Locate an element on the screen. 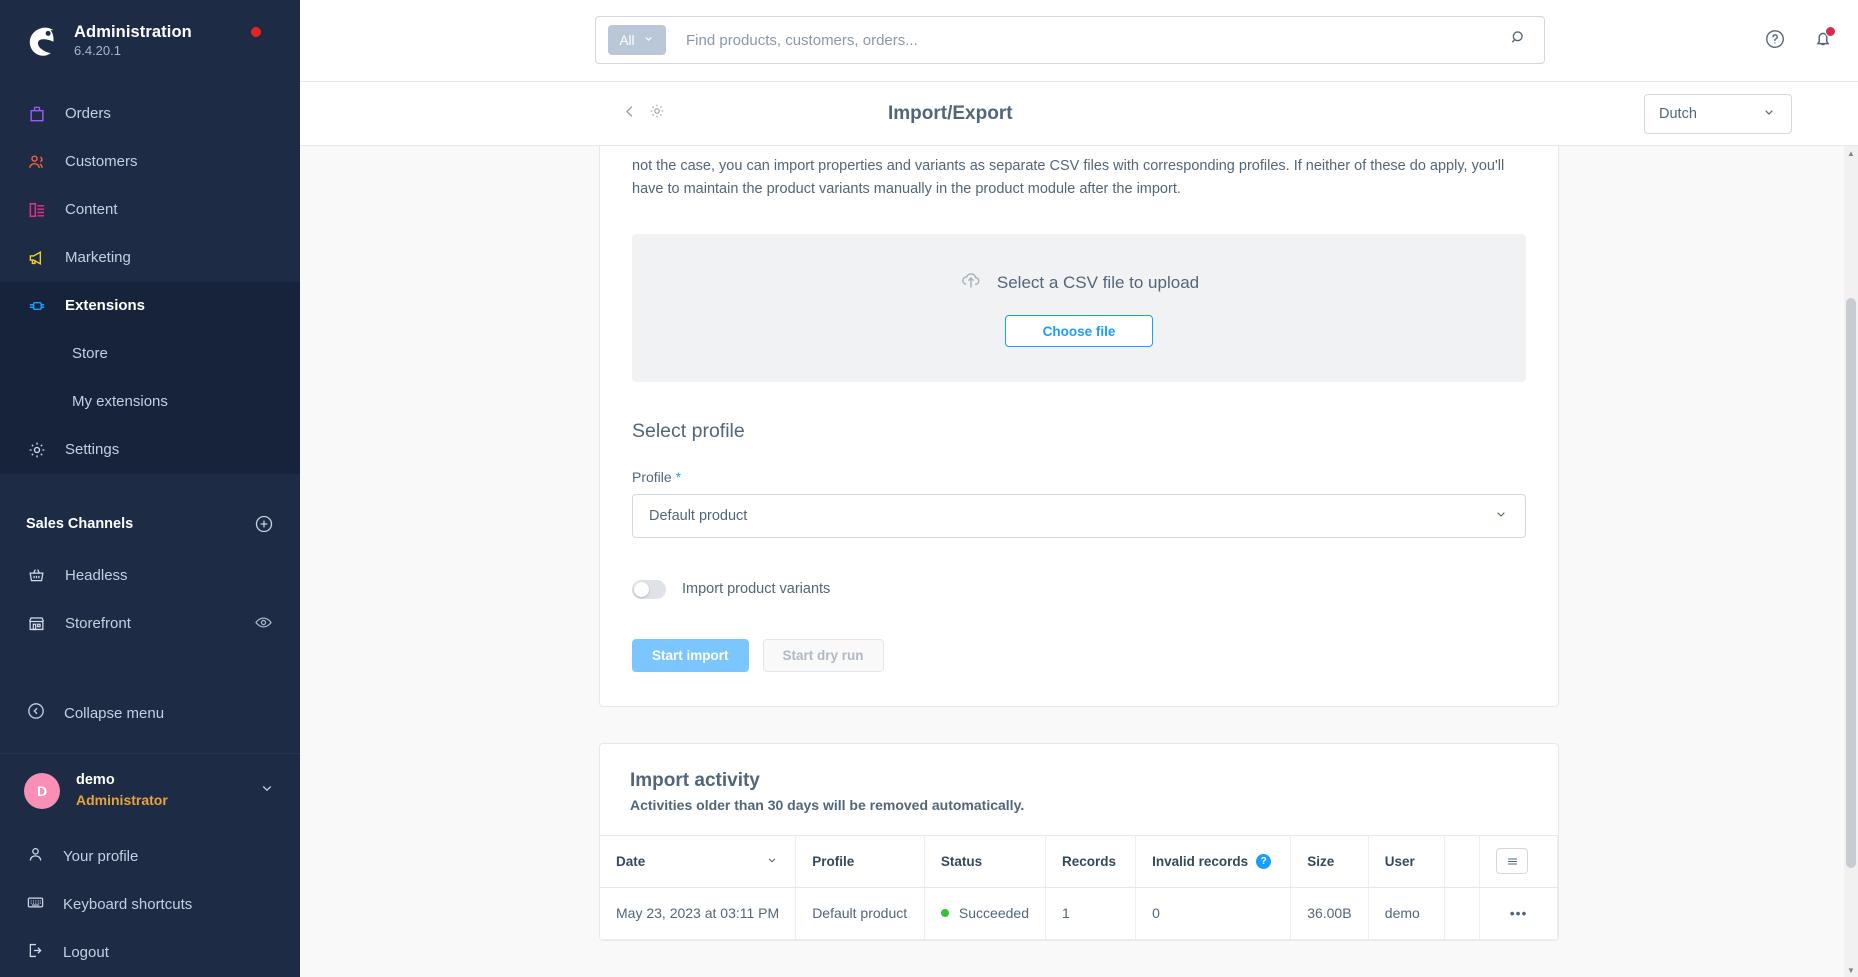 The height and width of the screenshot is (977, 1858). cell-profile: Default product is located at coordinates (860, 913).